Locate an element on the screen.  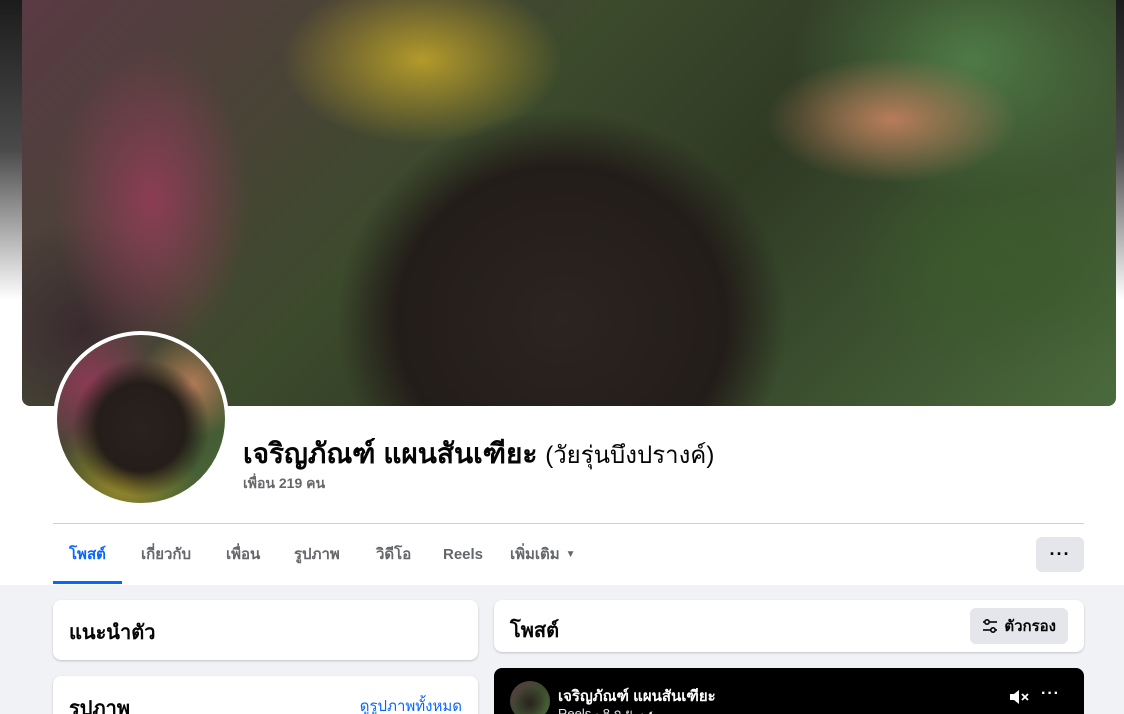
tab-photos: รูปภาพ is located at coordinates (317, 554).